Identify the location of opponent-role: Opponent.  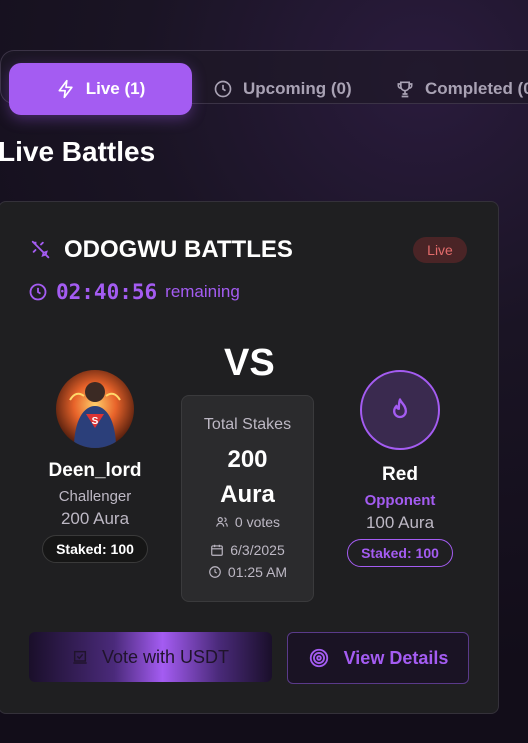
(400, 500).